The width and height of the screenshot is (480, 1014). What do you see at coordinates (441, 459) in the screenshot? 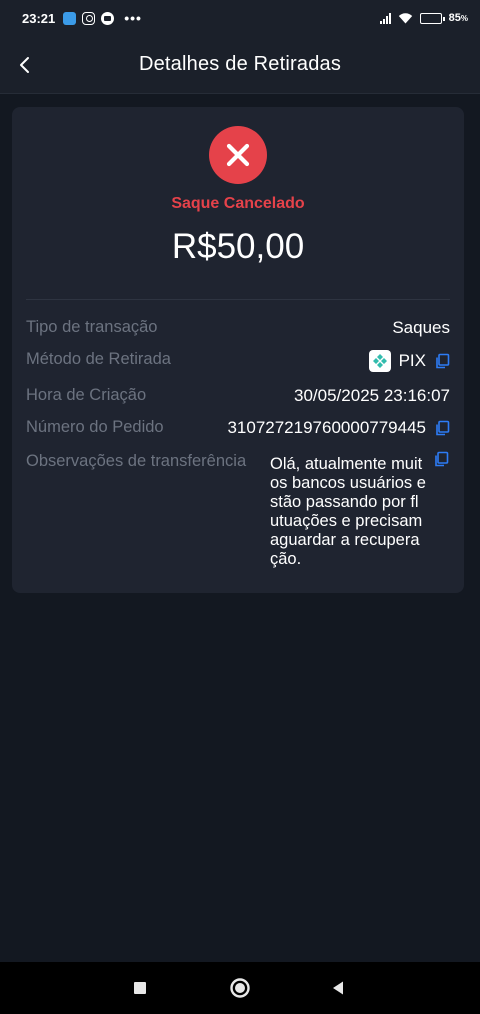
I see `copy-notes-icon` at bounding box center [441, 459].